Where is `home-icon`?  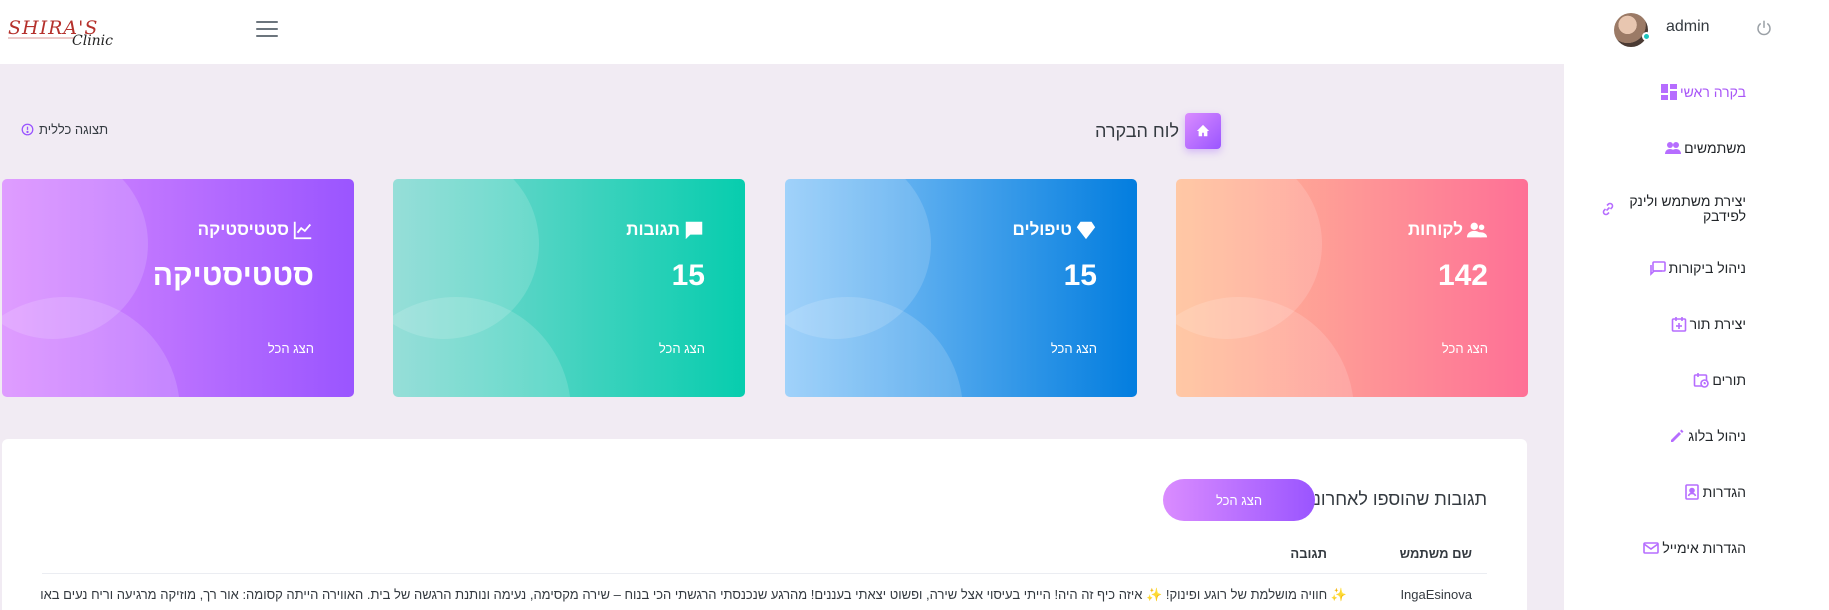 home-icon is located at coordinates (1203, 130).